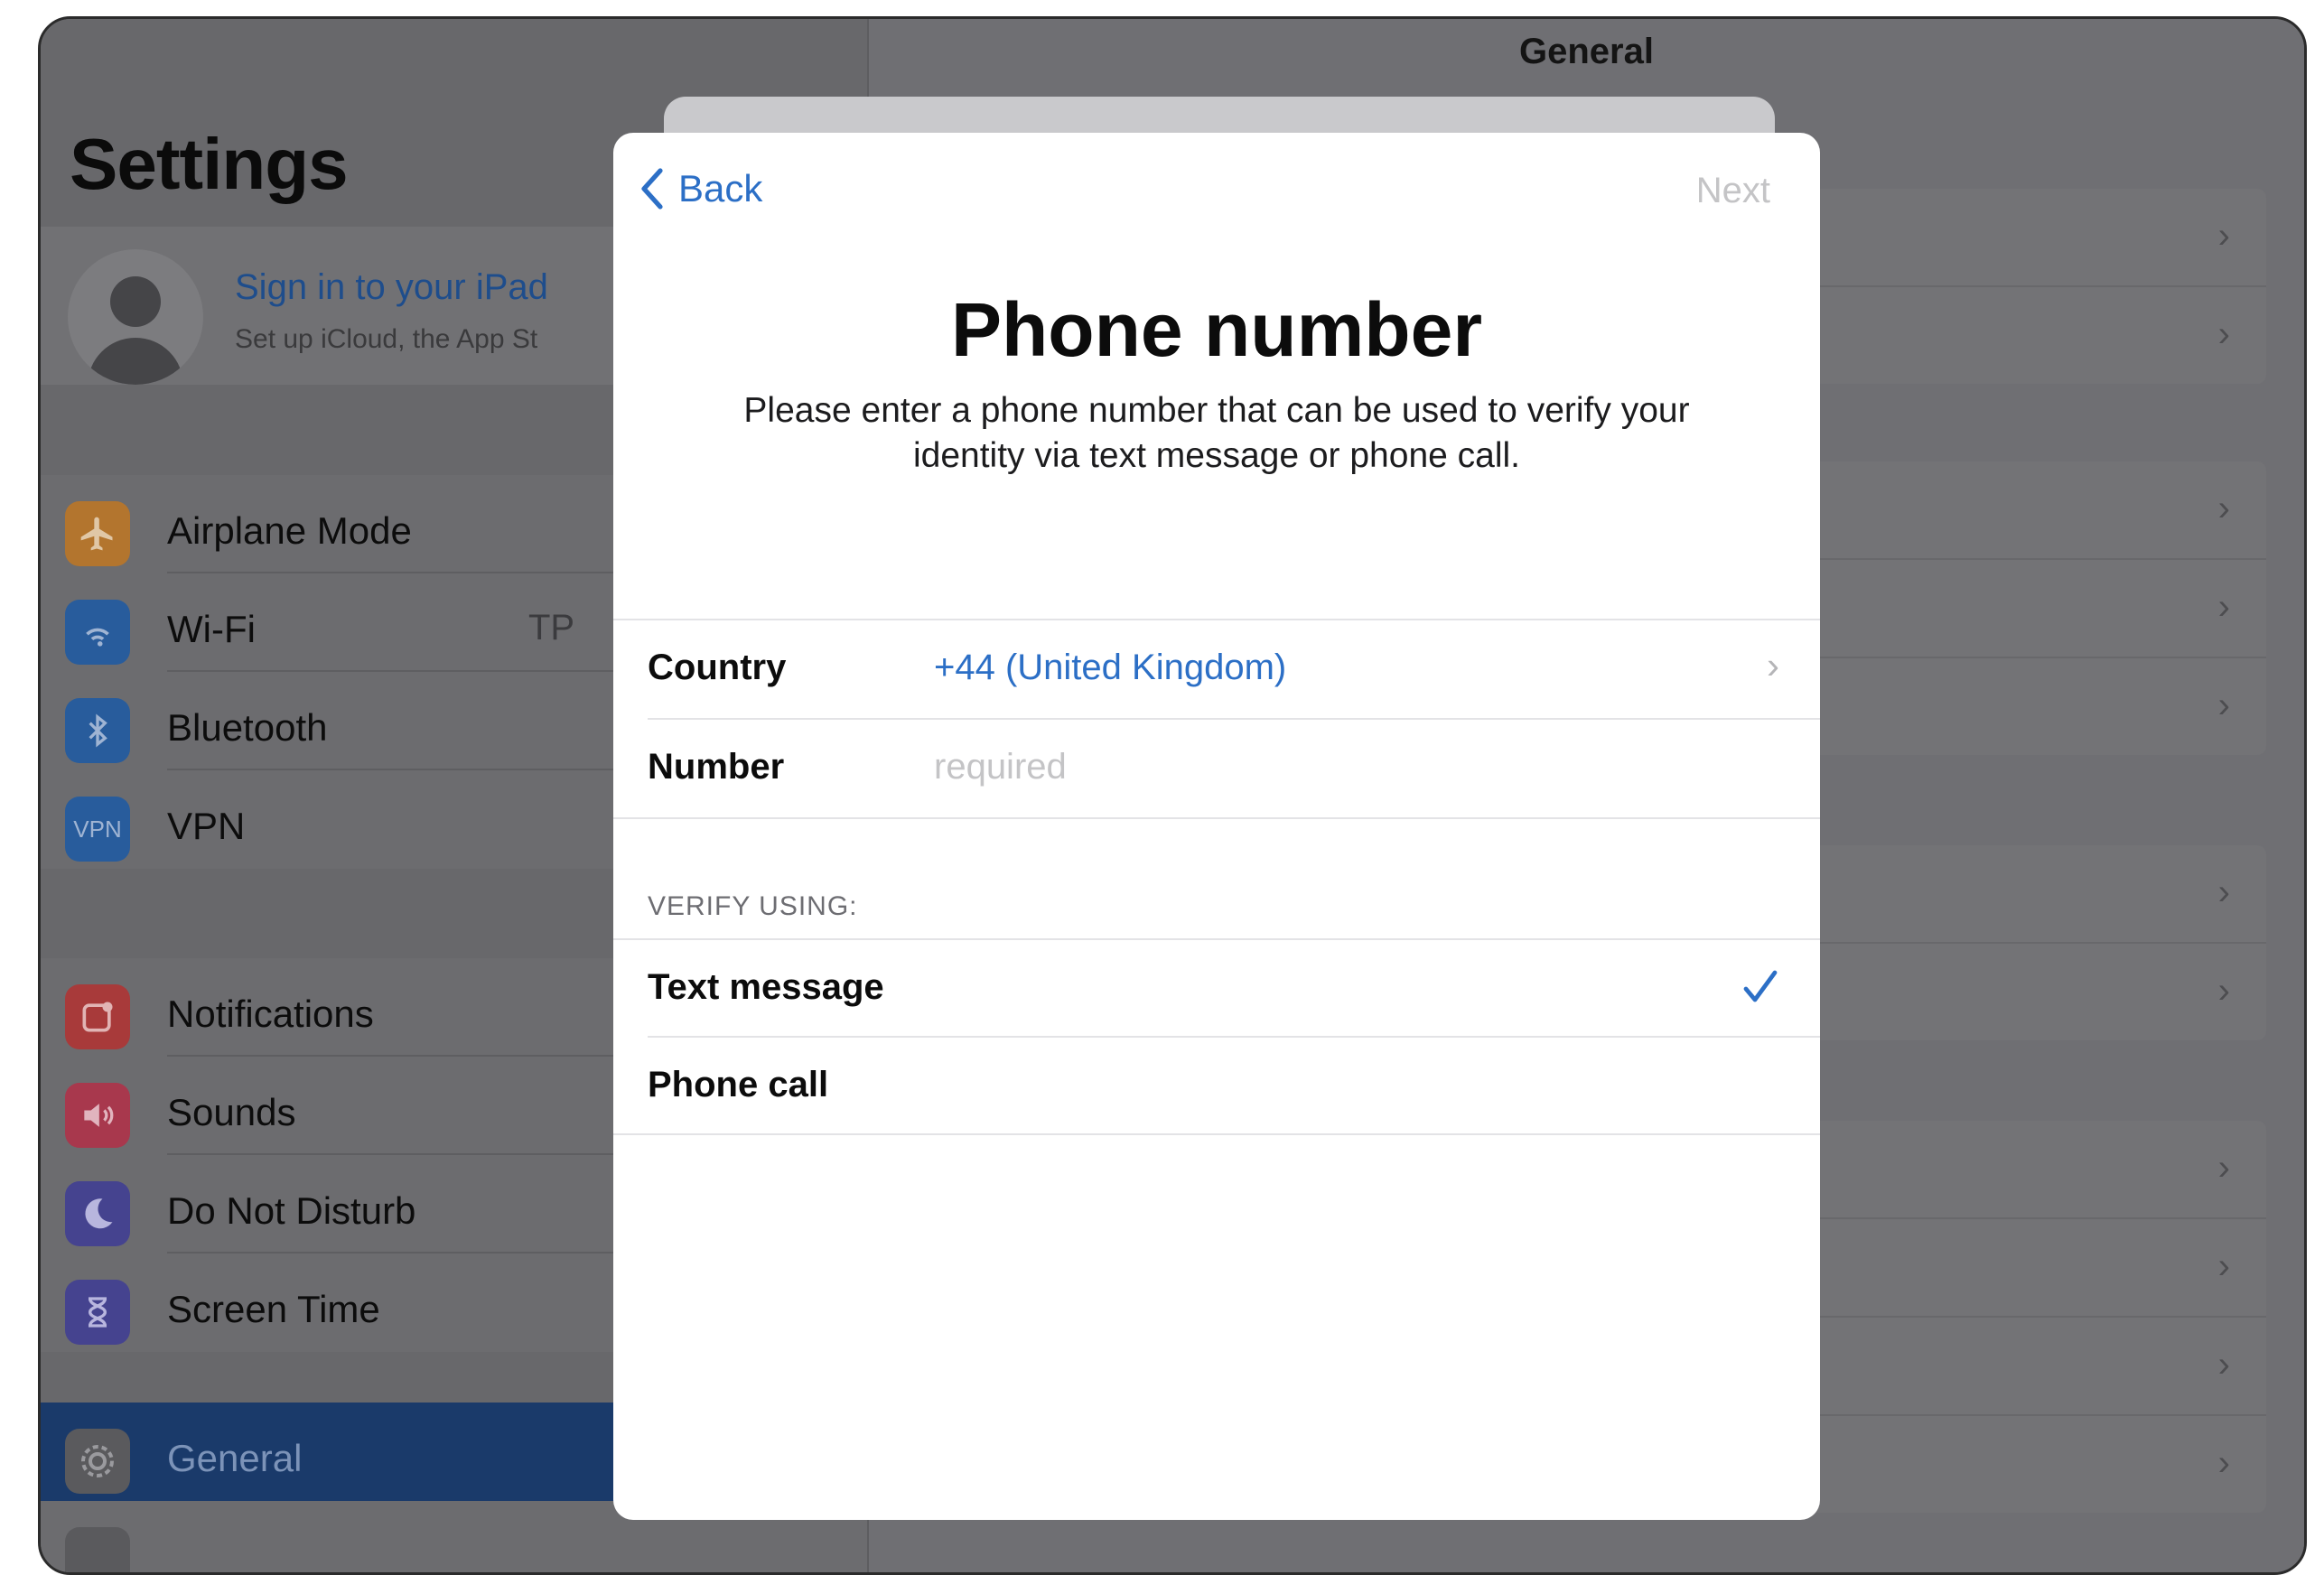 The width and height of the screenshot is (2324, 1575). What do you see at coordinates (387, 339) in the screenshot?
I see `signin-subtitle: Set up iCloud, the App St` at bounding box center [387, 339].